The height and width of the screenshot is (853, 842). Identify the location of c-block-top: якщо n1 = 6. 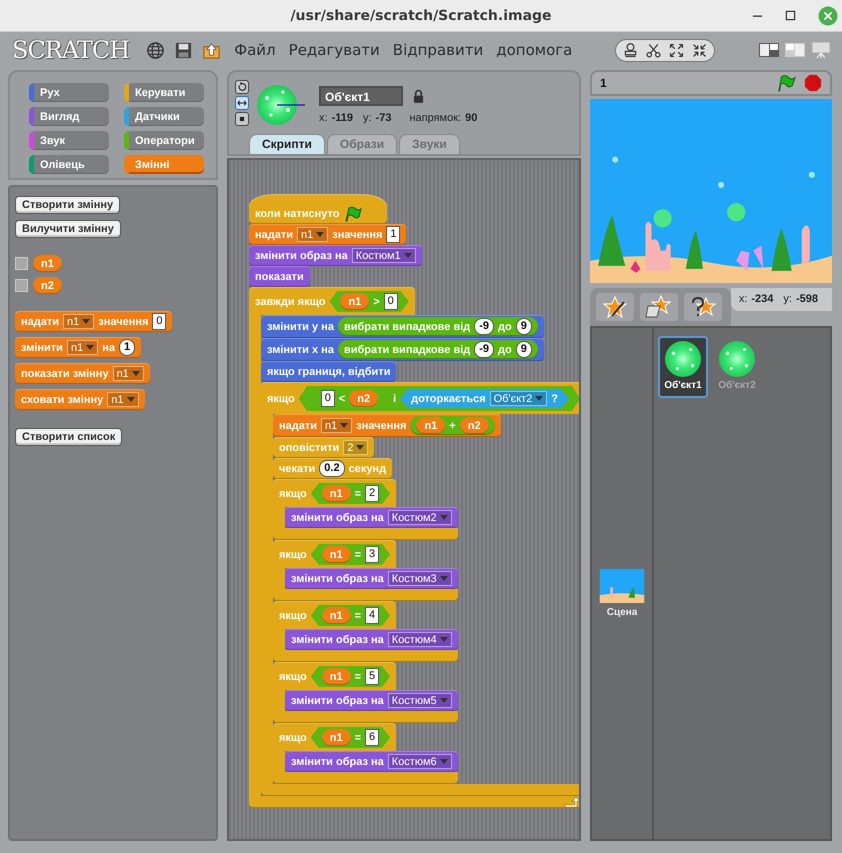
(334, 737).